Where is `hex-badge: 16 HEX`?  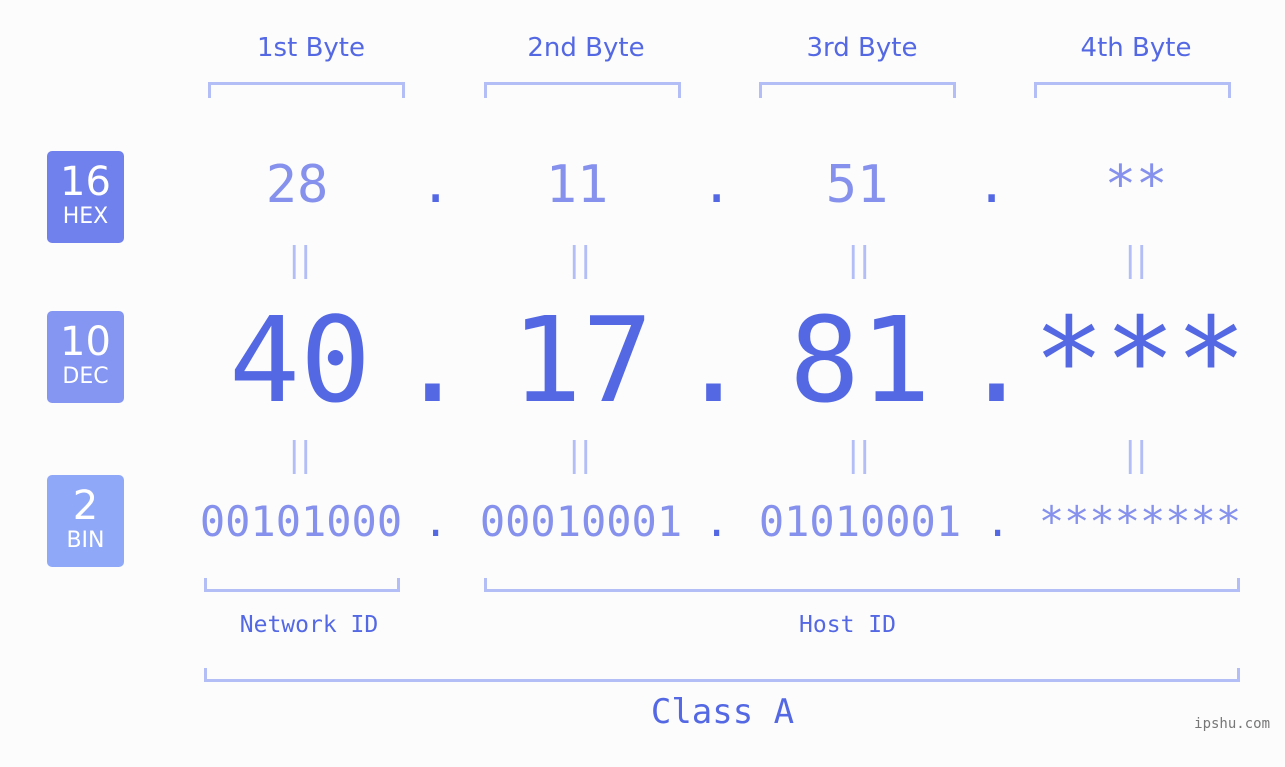
hex-badge: 16 HEX is located at coordinates (85, 197).